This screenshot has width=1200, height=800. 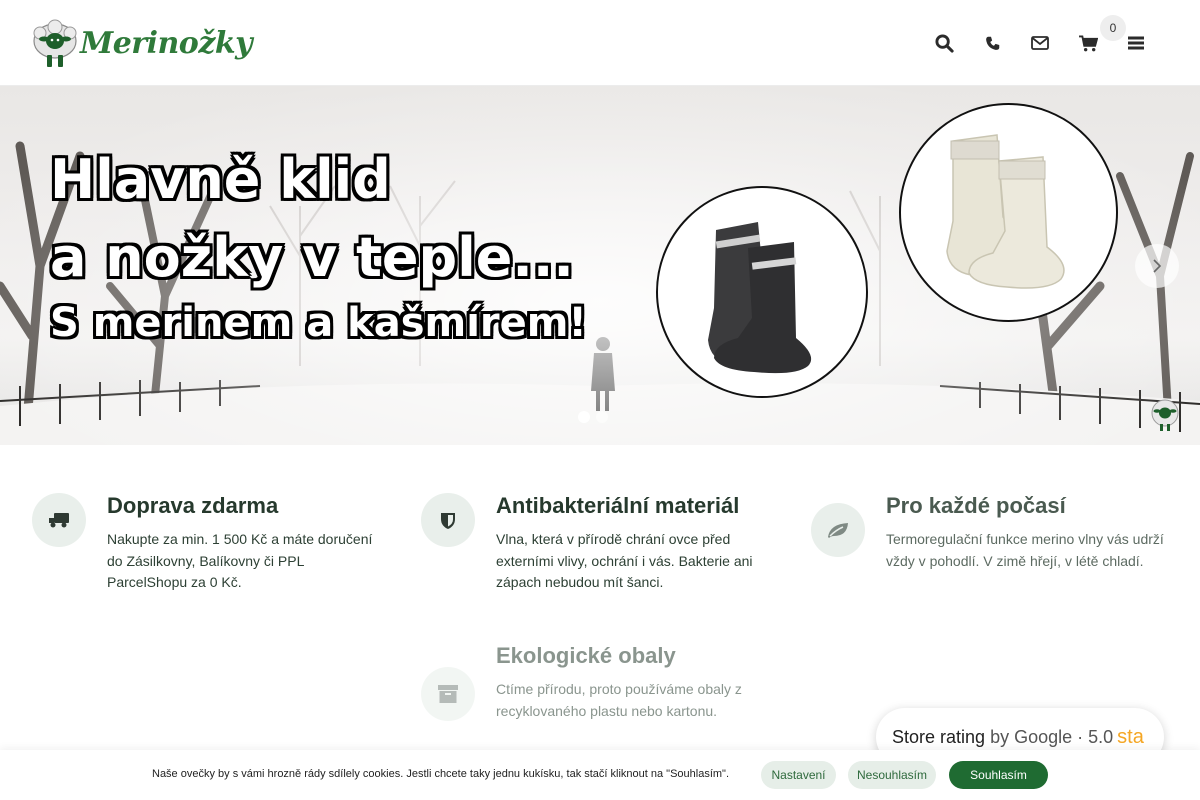 What do you see at coordinates (1165, 415) in the screenshot?
I see `sheep-mascot-icon` at bounding box center [1165, 415].